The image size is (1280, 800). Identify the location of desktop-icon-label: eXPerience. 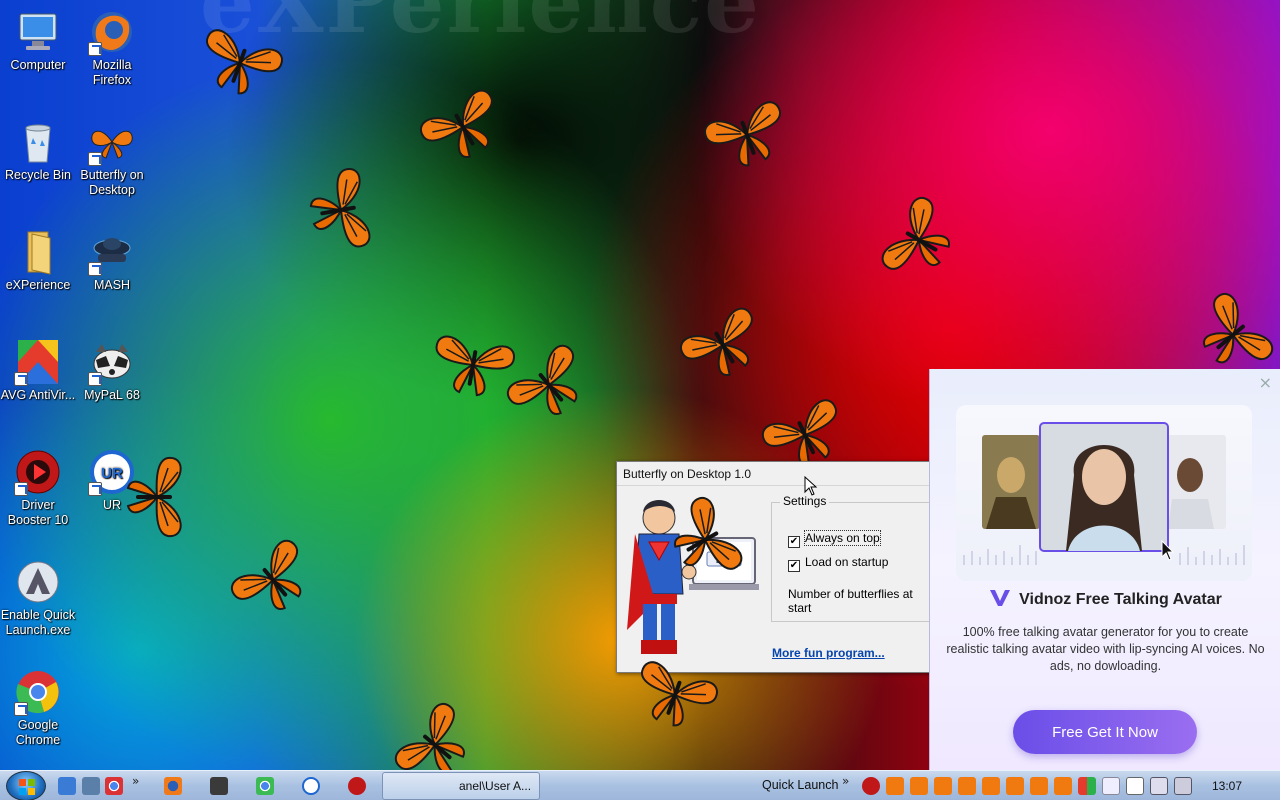
(38, 285).